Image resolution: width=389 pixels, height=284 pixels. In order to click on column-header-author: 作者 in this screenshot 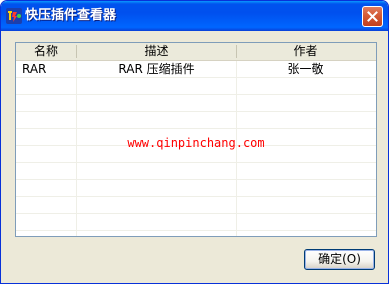, I will do `click(305, 51)`.